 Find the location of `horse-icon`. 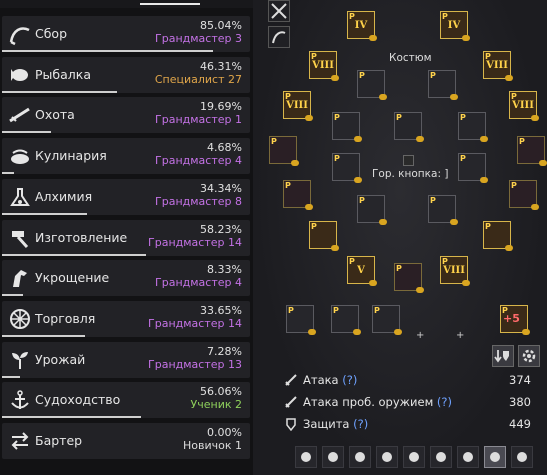

horse-icon is located at coordinates (306, 457).